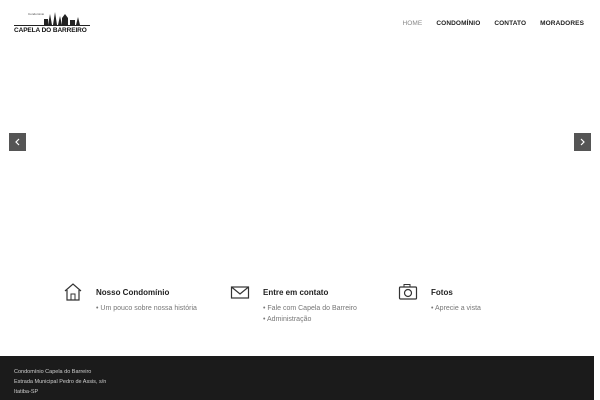 This screenshot has height=400, width=600. Describe the element at coordinates (408, 292) in the screenshot. I see `camera-icon` at that location.